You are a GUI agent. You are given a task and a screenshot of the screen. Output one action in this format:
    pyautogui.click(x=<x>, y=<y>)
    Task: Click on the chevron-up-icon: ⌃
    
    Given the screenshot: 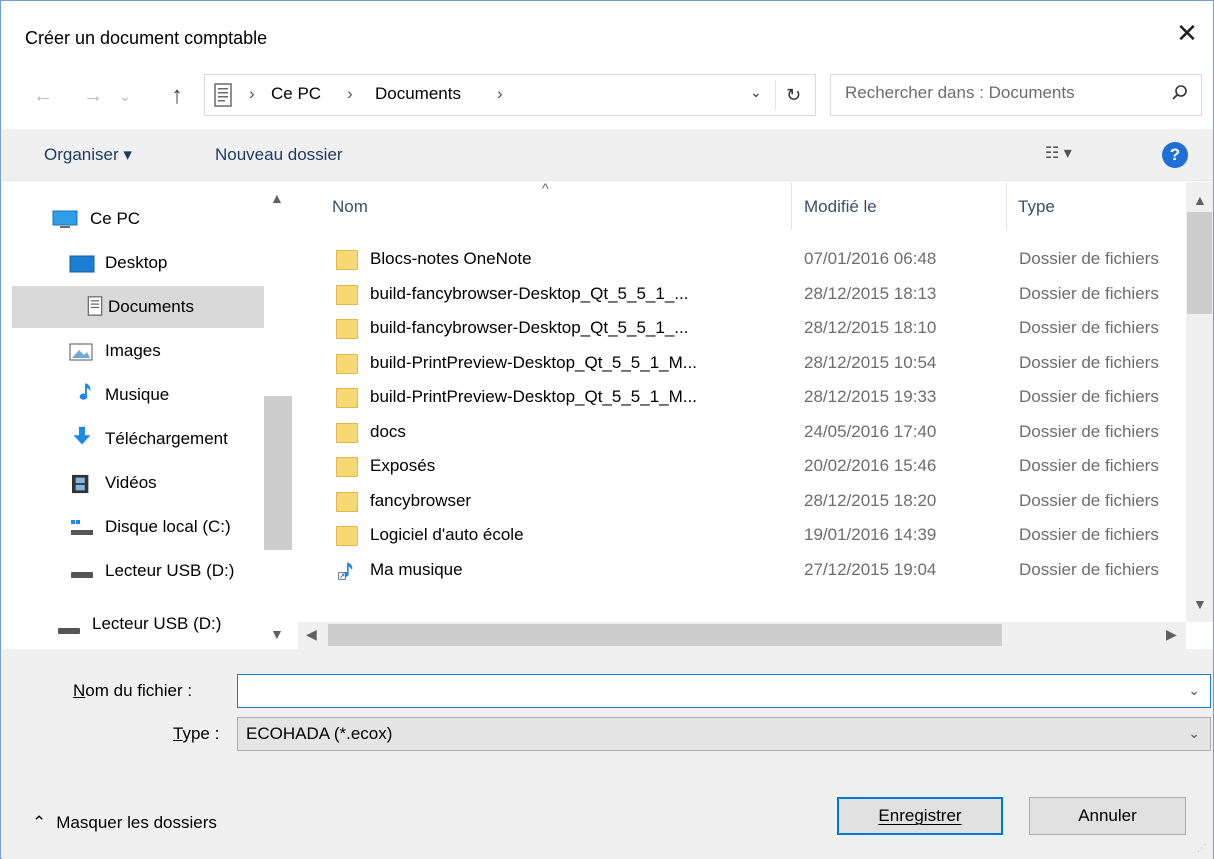 What is the action you would take?
    pyautogui.click(x=39, y=822)
    